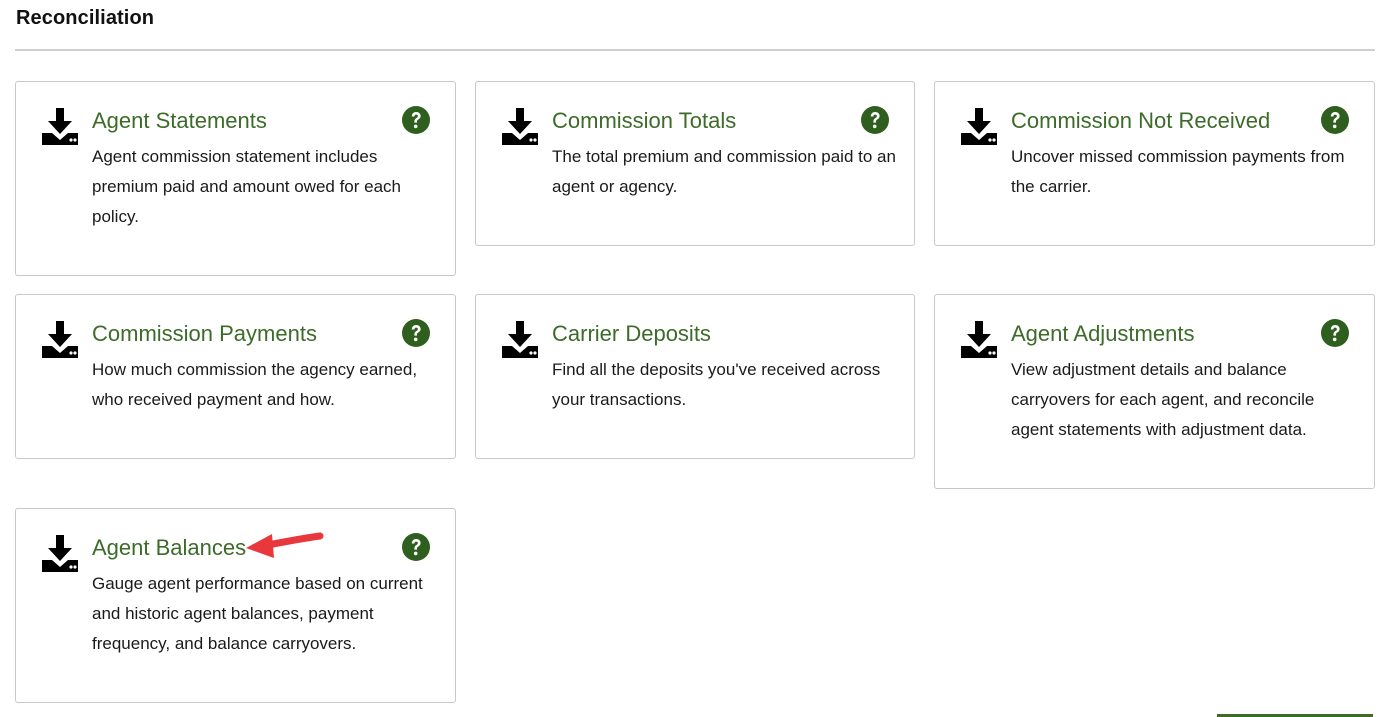 This screenshot has height=717, width=1382. Describe the element at coordinates (1102, 334) in the screenshot. I see `card-title: Agent Adjustments` at that location.